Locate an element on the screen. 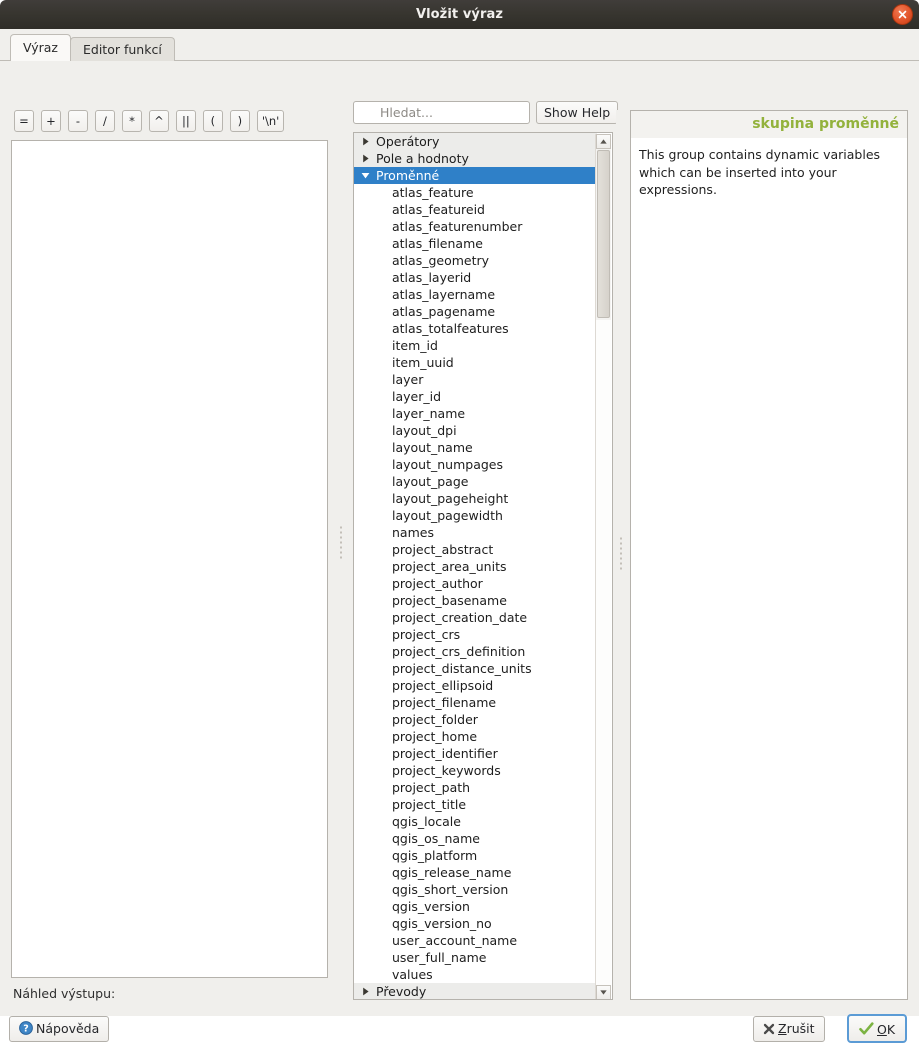  tree-item-variable: atlas_featureid is located at coordinates (475, 209).